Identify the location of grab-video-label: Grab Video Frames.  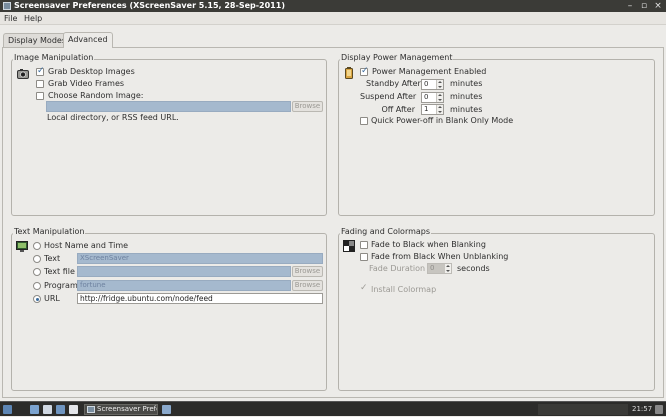
(86, 83).